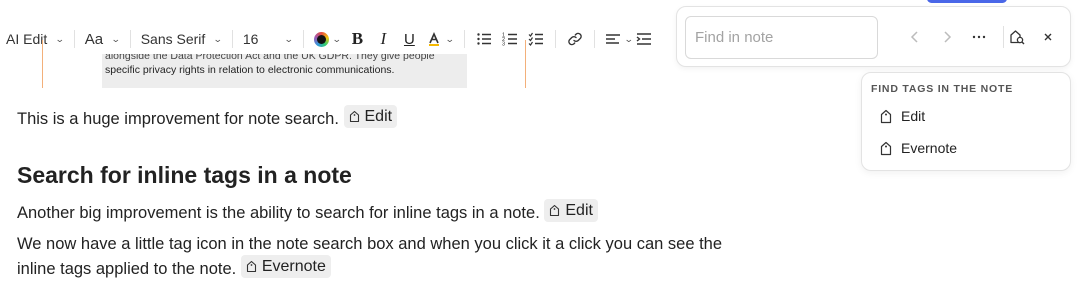 Image resolution: width=1079 pixels, height=300 pixels. I want to click on indent-button, so click(646, 39).